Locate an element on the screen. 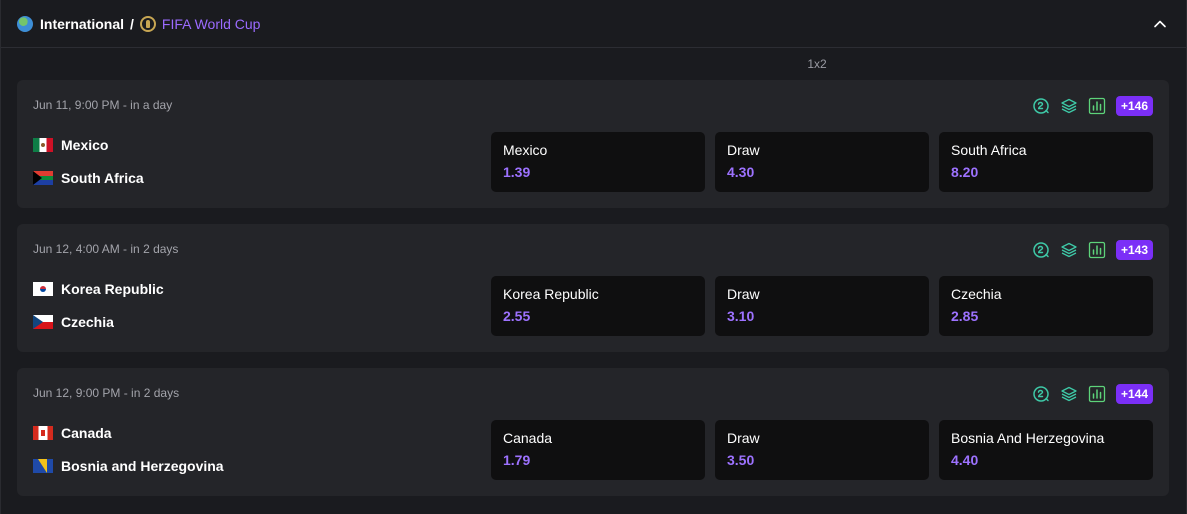  odds-label: Bosnia And Herzegovina is located at coordinates (1028, 438).